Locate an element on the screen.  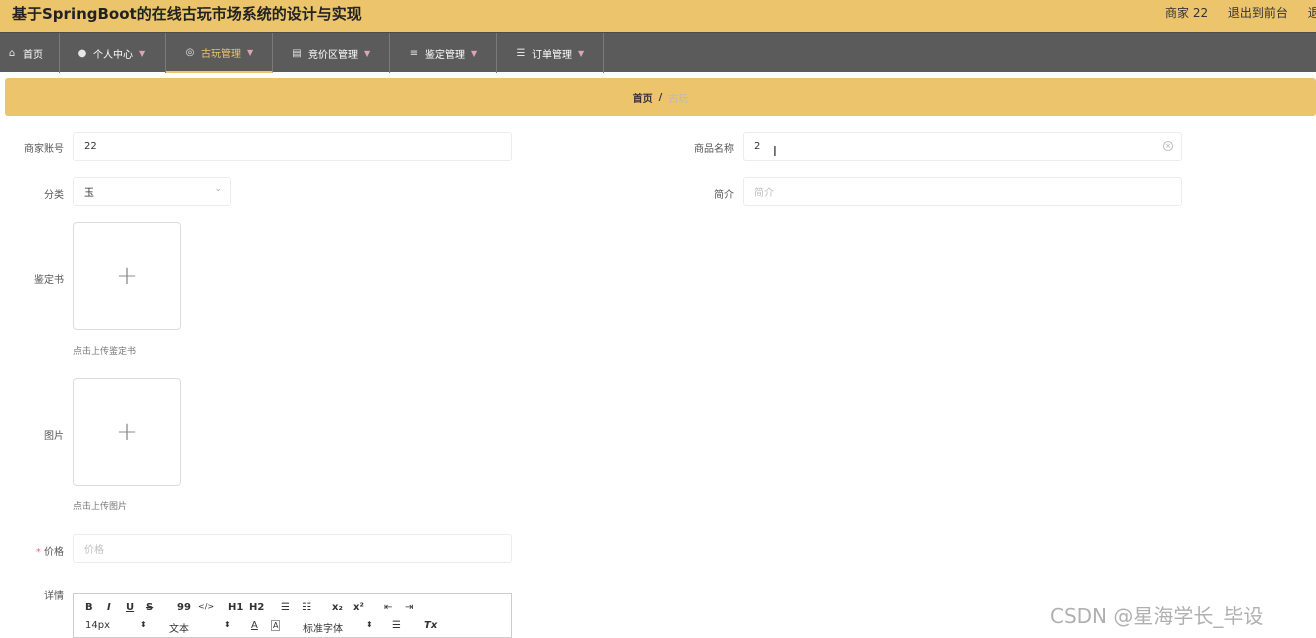
image-upload: + is located at coordinates (127, 432).